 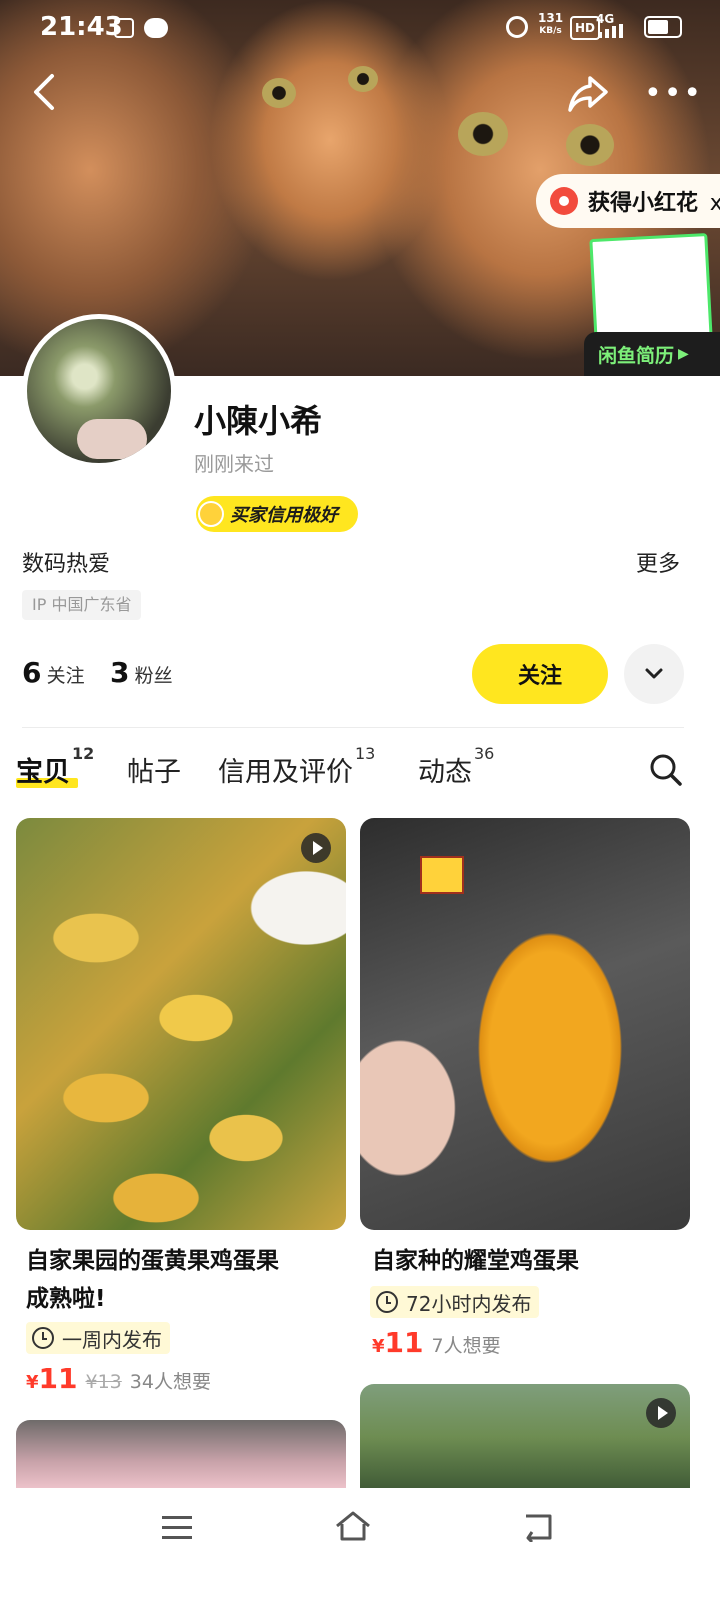 I want to click on share-icon, so click(x=588, y=94).